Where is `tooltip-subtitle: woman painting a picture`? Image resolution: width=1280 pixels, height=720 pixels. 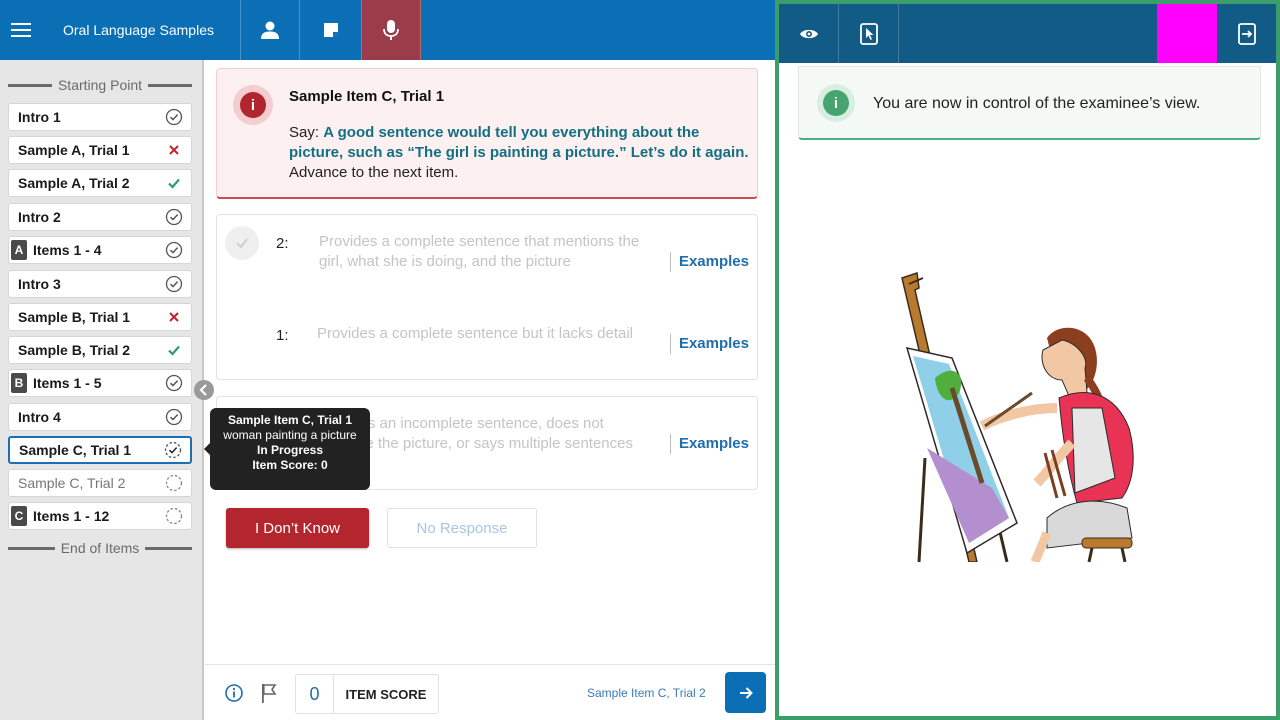 tooltip-subtitle: woman painting a picture is located at coordinates (290, 435).